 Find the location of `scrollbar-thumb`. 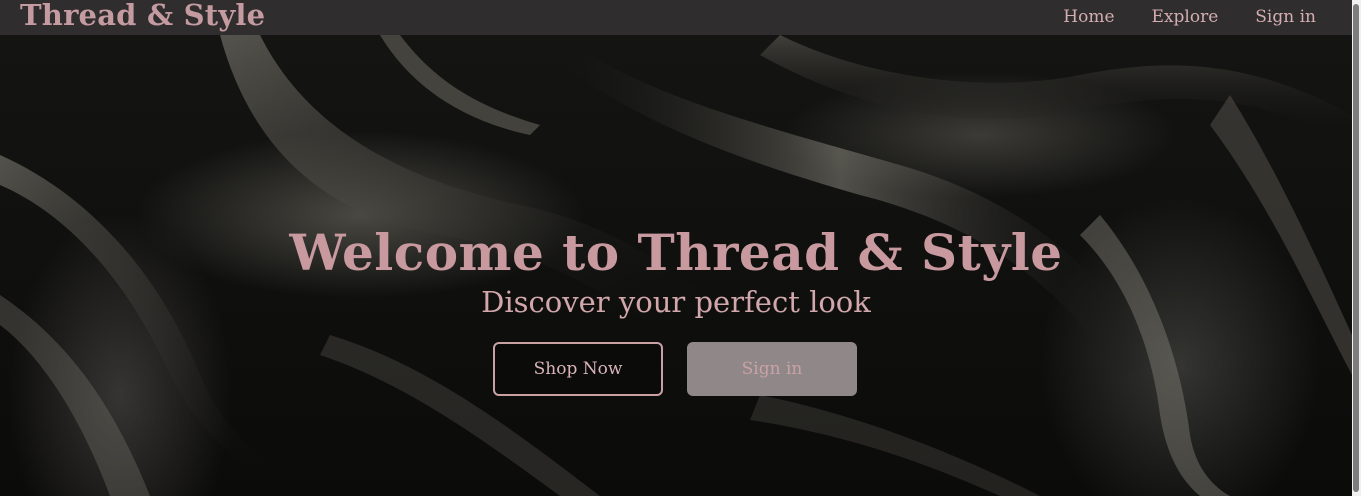

scrollbar-thumb is located at coordinates (1356, 248).